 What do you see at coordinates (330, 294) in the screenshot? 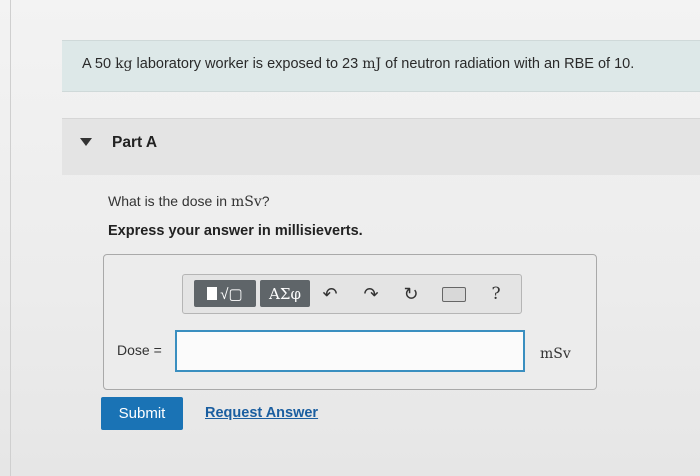
I see `undo-icon: ↶` at bounding box center [330, 294].